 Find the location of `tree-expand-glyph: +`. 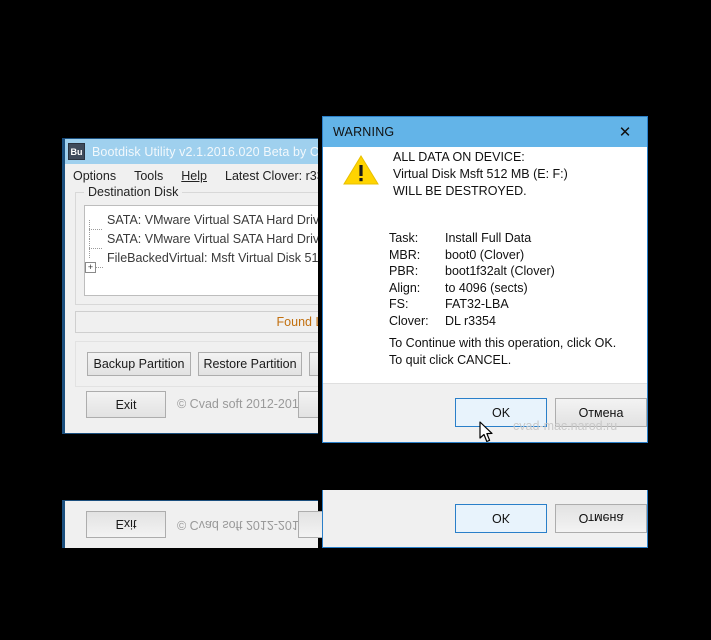

tree-expand-glyph: + is located at coordinates (90, 267).